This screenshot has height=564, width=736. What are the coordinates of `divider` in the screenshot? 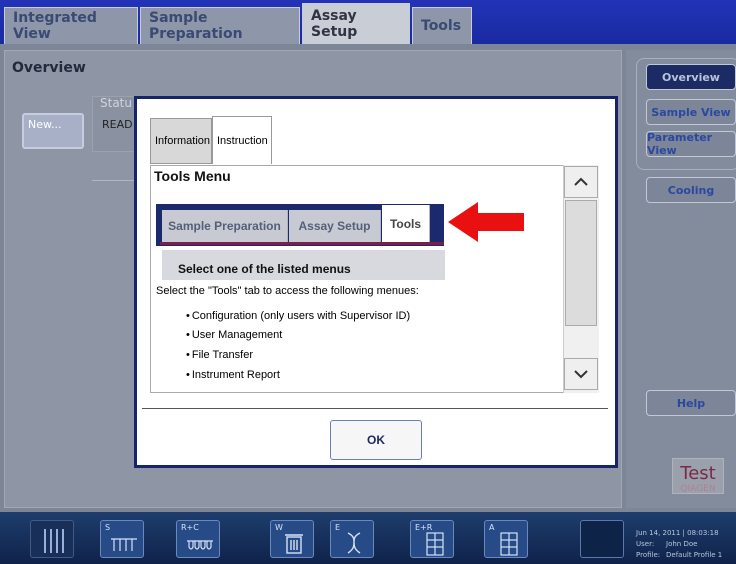 It's located at (113, 180).